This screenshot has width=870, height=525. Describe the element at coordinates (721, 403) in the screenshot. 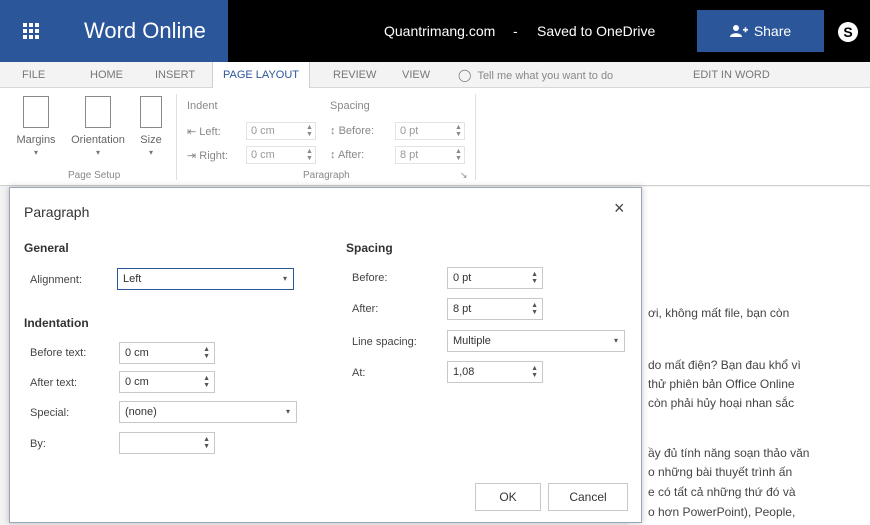

I see `doc-text-line: còn phải hủy hoại nhan sắc` at that location.